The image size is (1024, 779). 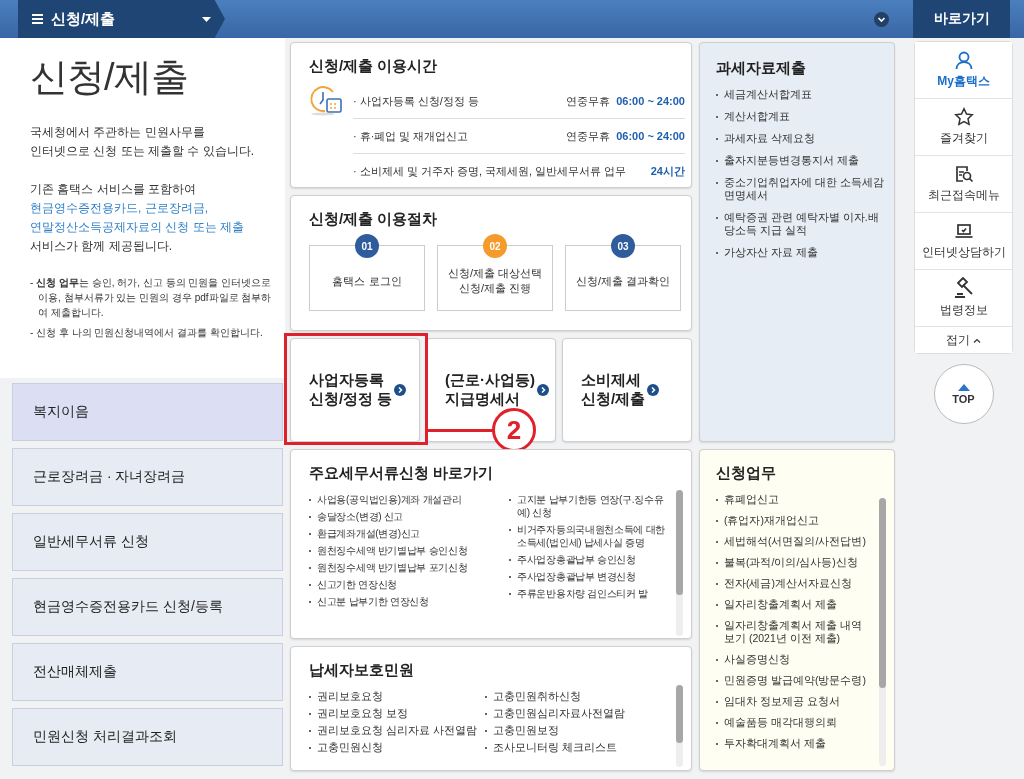 What do you see at coordinates (109, 77) in the screenshot?
I see `page-title: 신청/제출` at bounding box center [109, 77].